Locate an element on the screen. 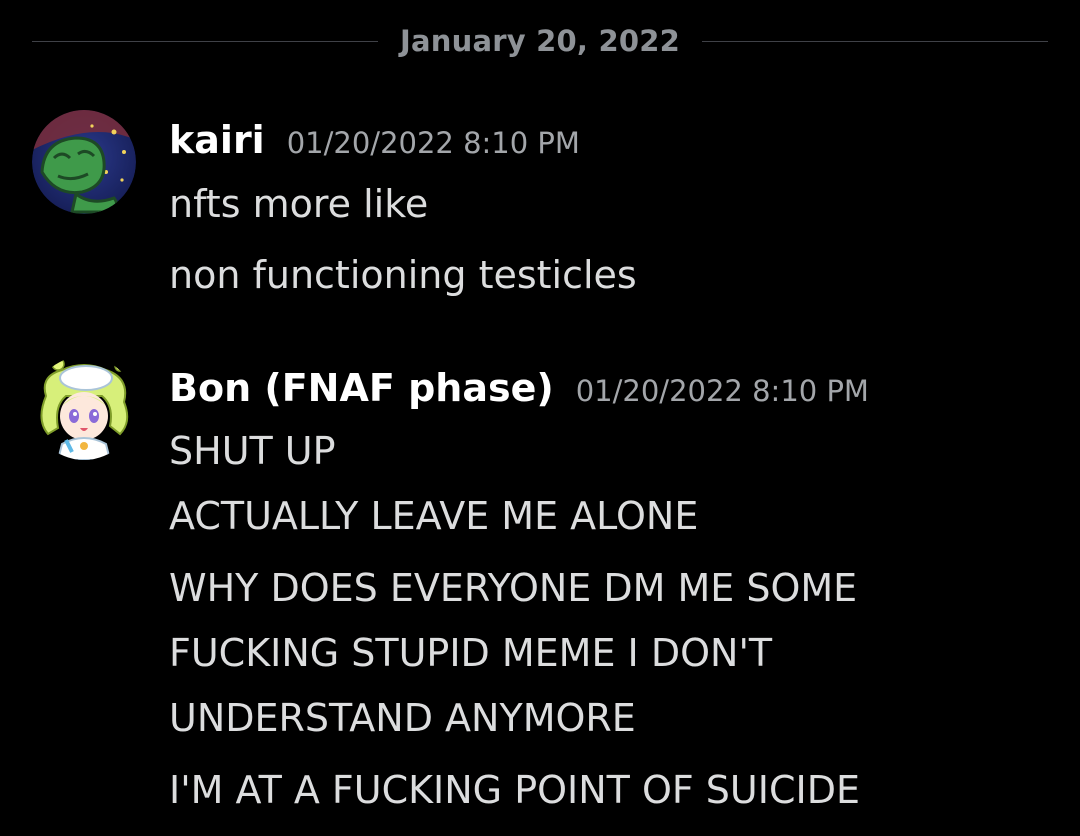 The image size is (1080, 836). message-text: UNDERSTAND ANYMORE is located at coordinates (402, 718).